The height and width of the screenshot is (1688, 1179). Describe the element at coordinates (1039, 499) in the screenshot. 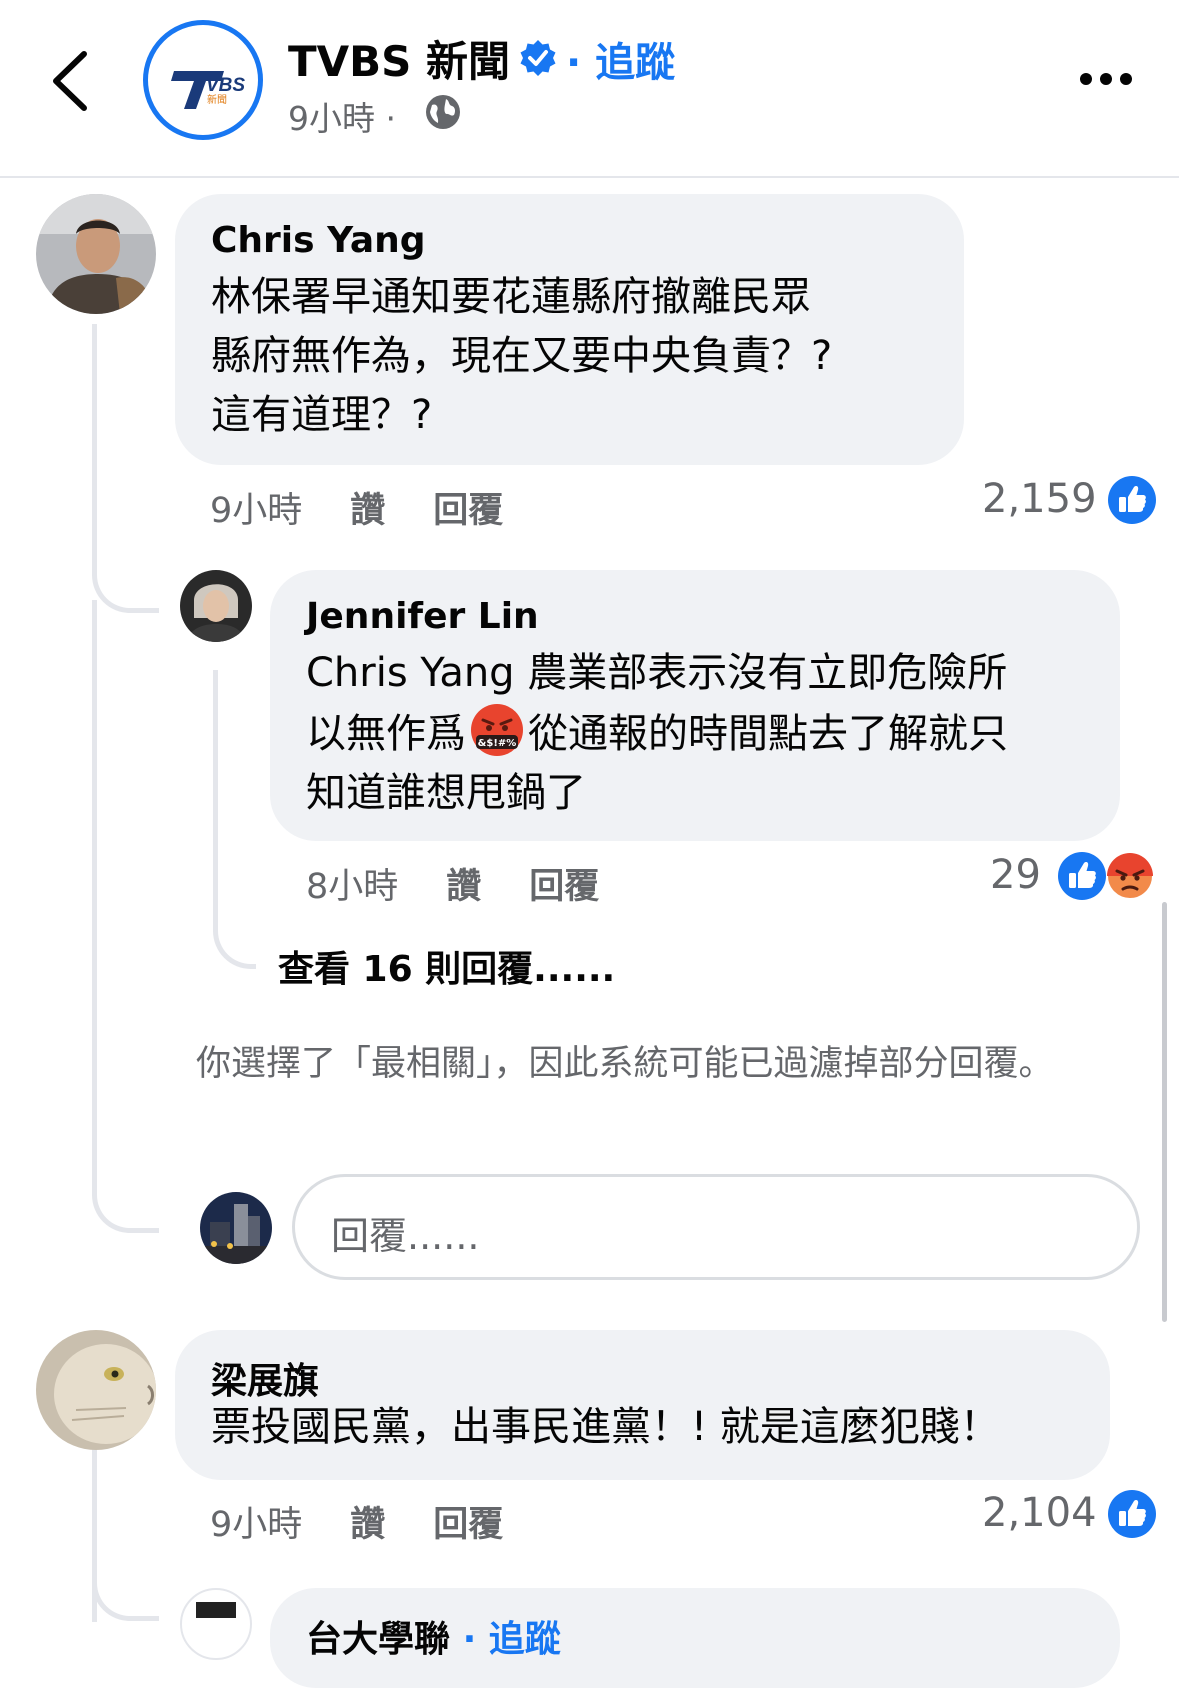

I see `reaction-count: 2,159` at that location.